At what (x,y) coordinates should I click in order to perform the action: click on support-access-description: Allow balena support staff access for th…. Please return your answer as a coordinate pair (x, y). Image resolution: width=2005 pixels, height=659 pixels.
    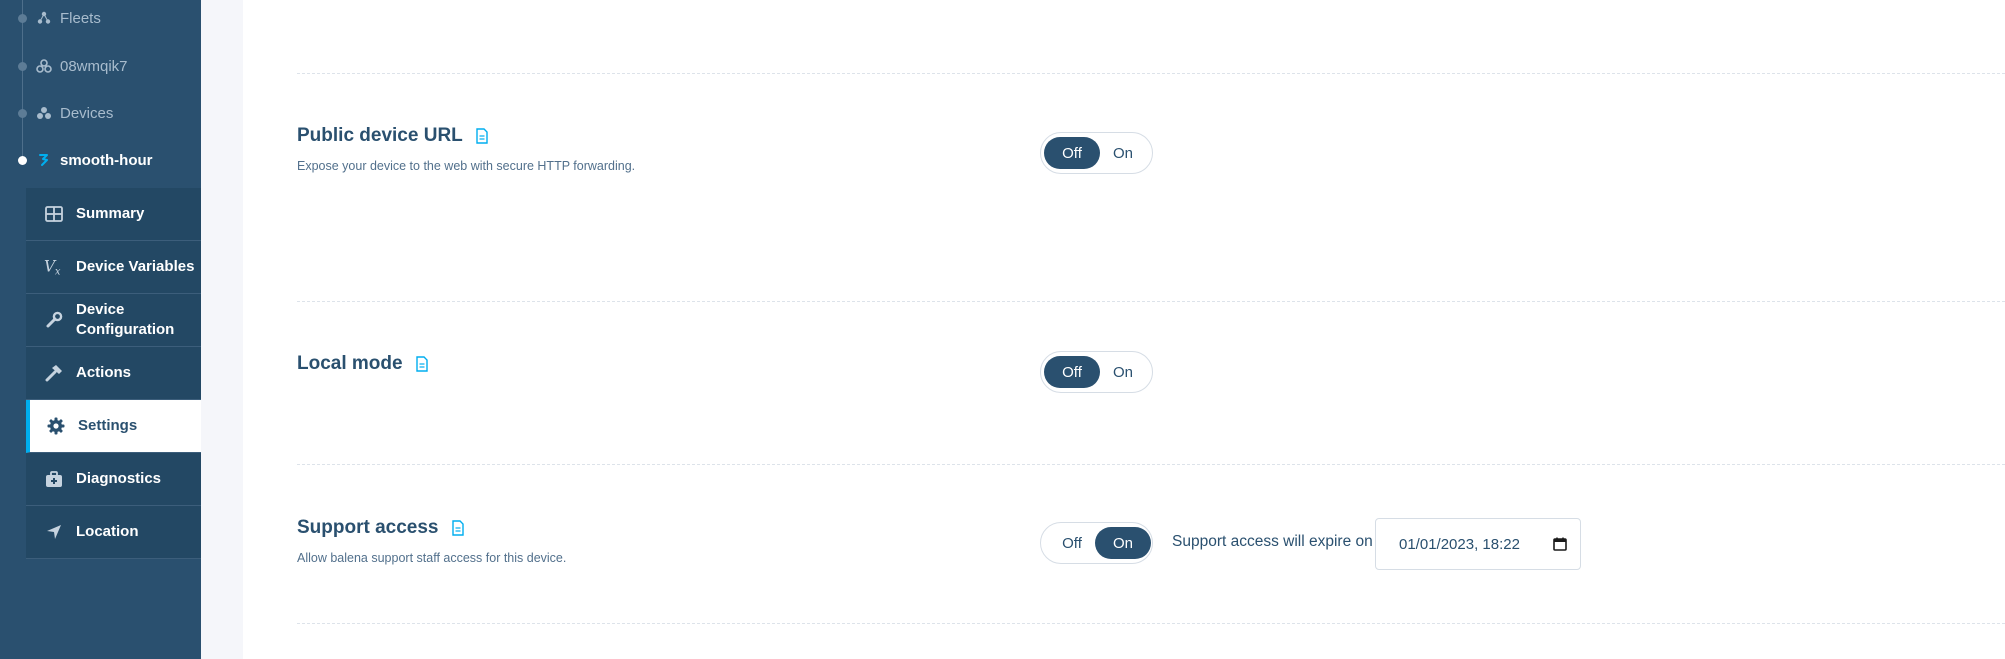
    Looking at the image, I should click on (432, 558).